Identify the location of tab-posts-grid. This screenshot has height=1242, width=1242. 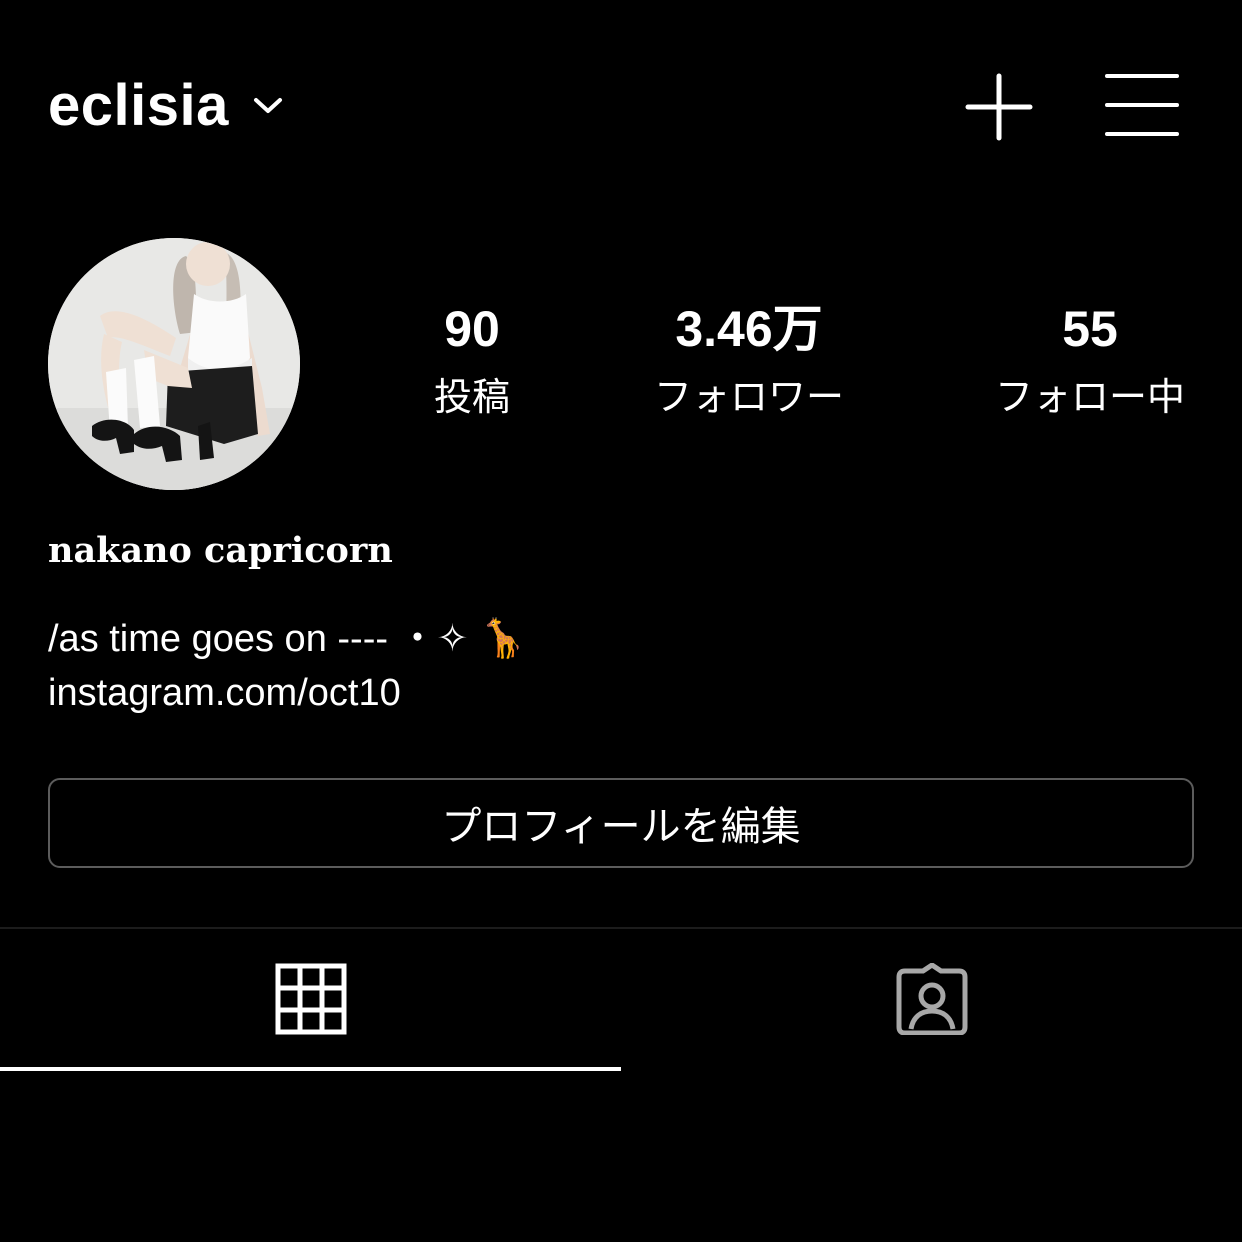
(310, 999).